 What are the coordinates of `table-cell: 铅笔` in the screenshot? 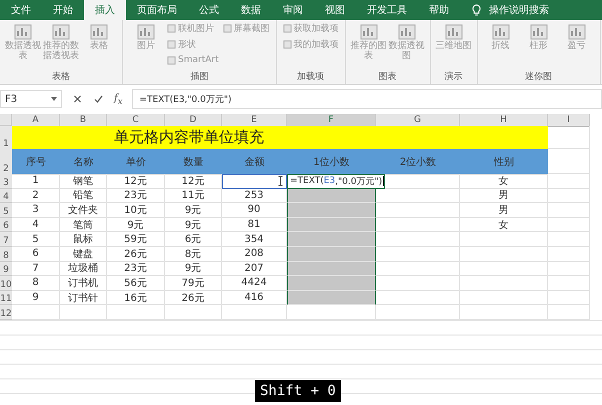 It's located at (83, 196).